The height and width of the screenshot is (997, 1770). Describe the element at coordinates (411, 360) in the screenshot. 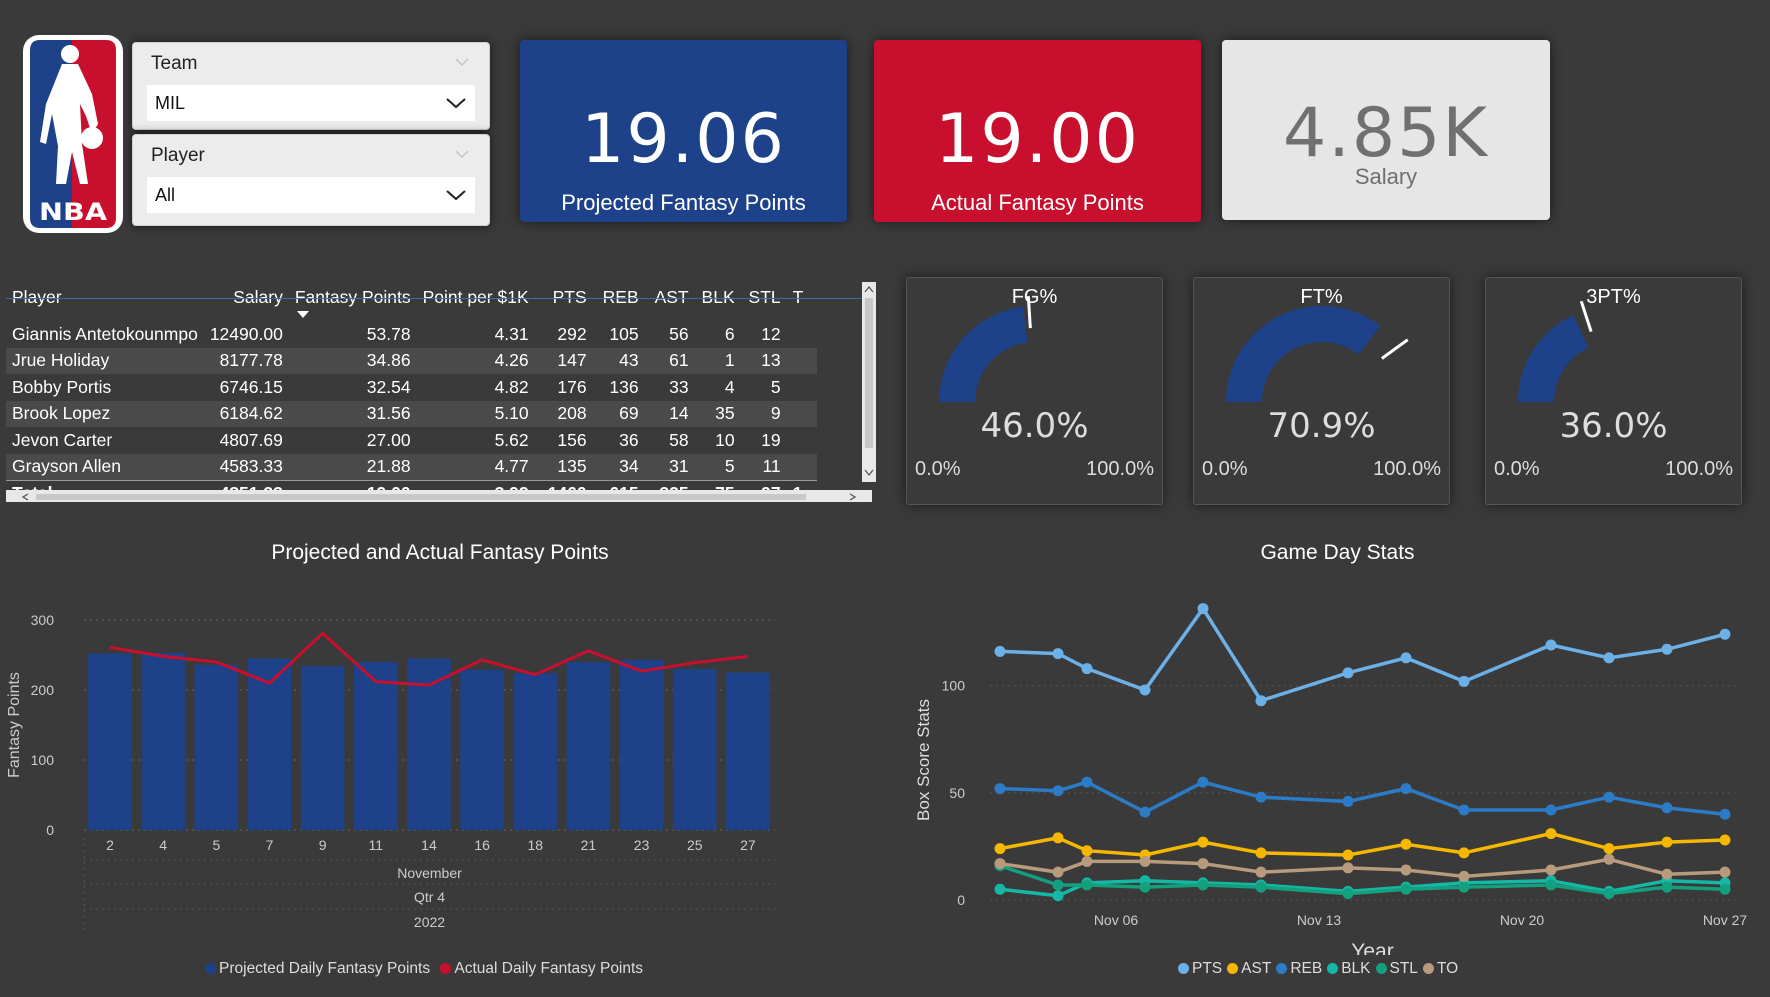

I see `table-row: Jrue Holiday 8177.78 34.86 4.26 147 43 61 1 13` at that location.